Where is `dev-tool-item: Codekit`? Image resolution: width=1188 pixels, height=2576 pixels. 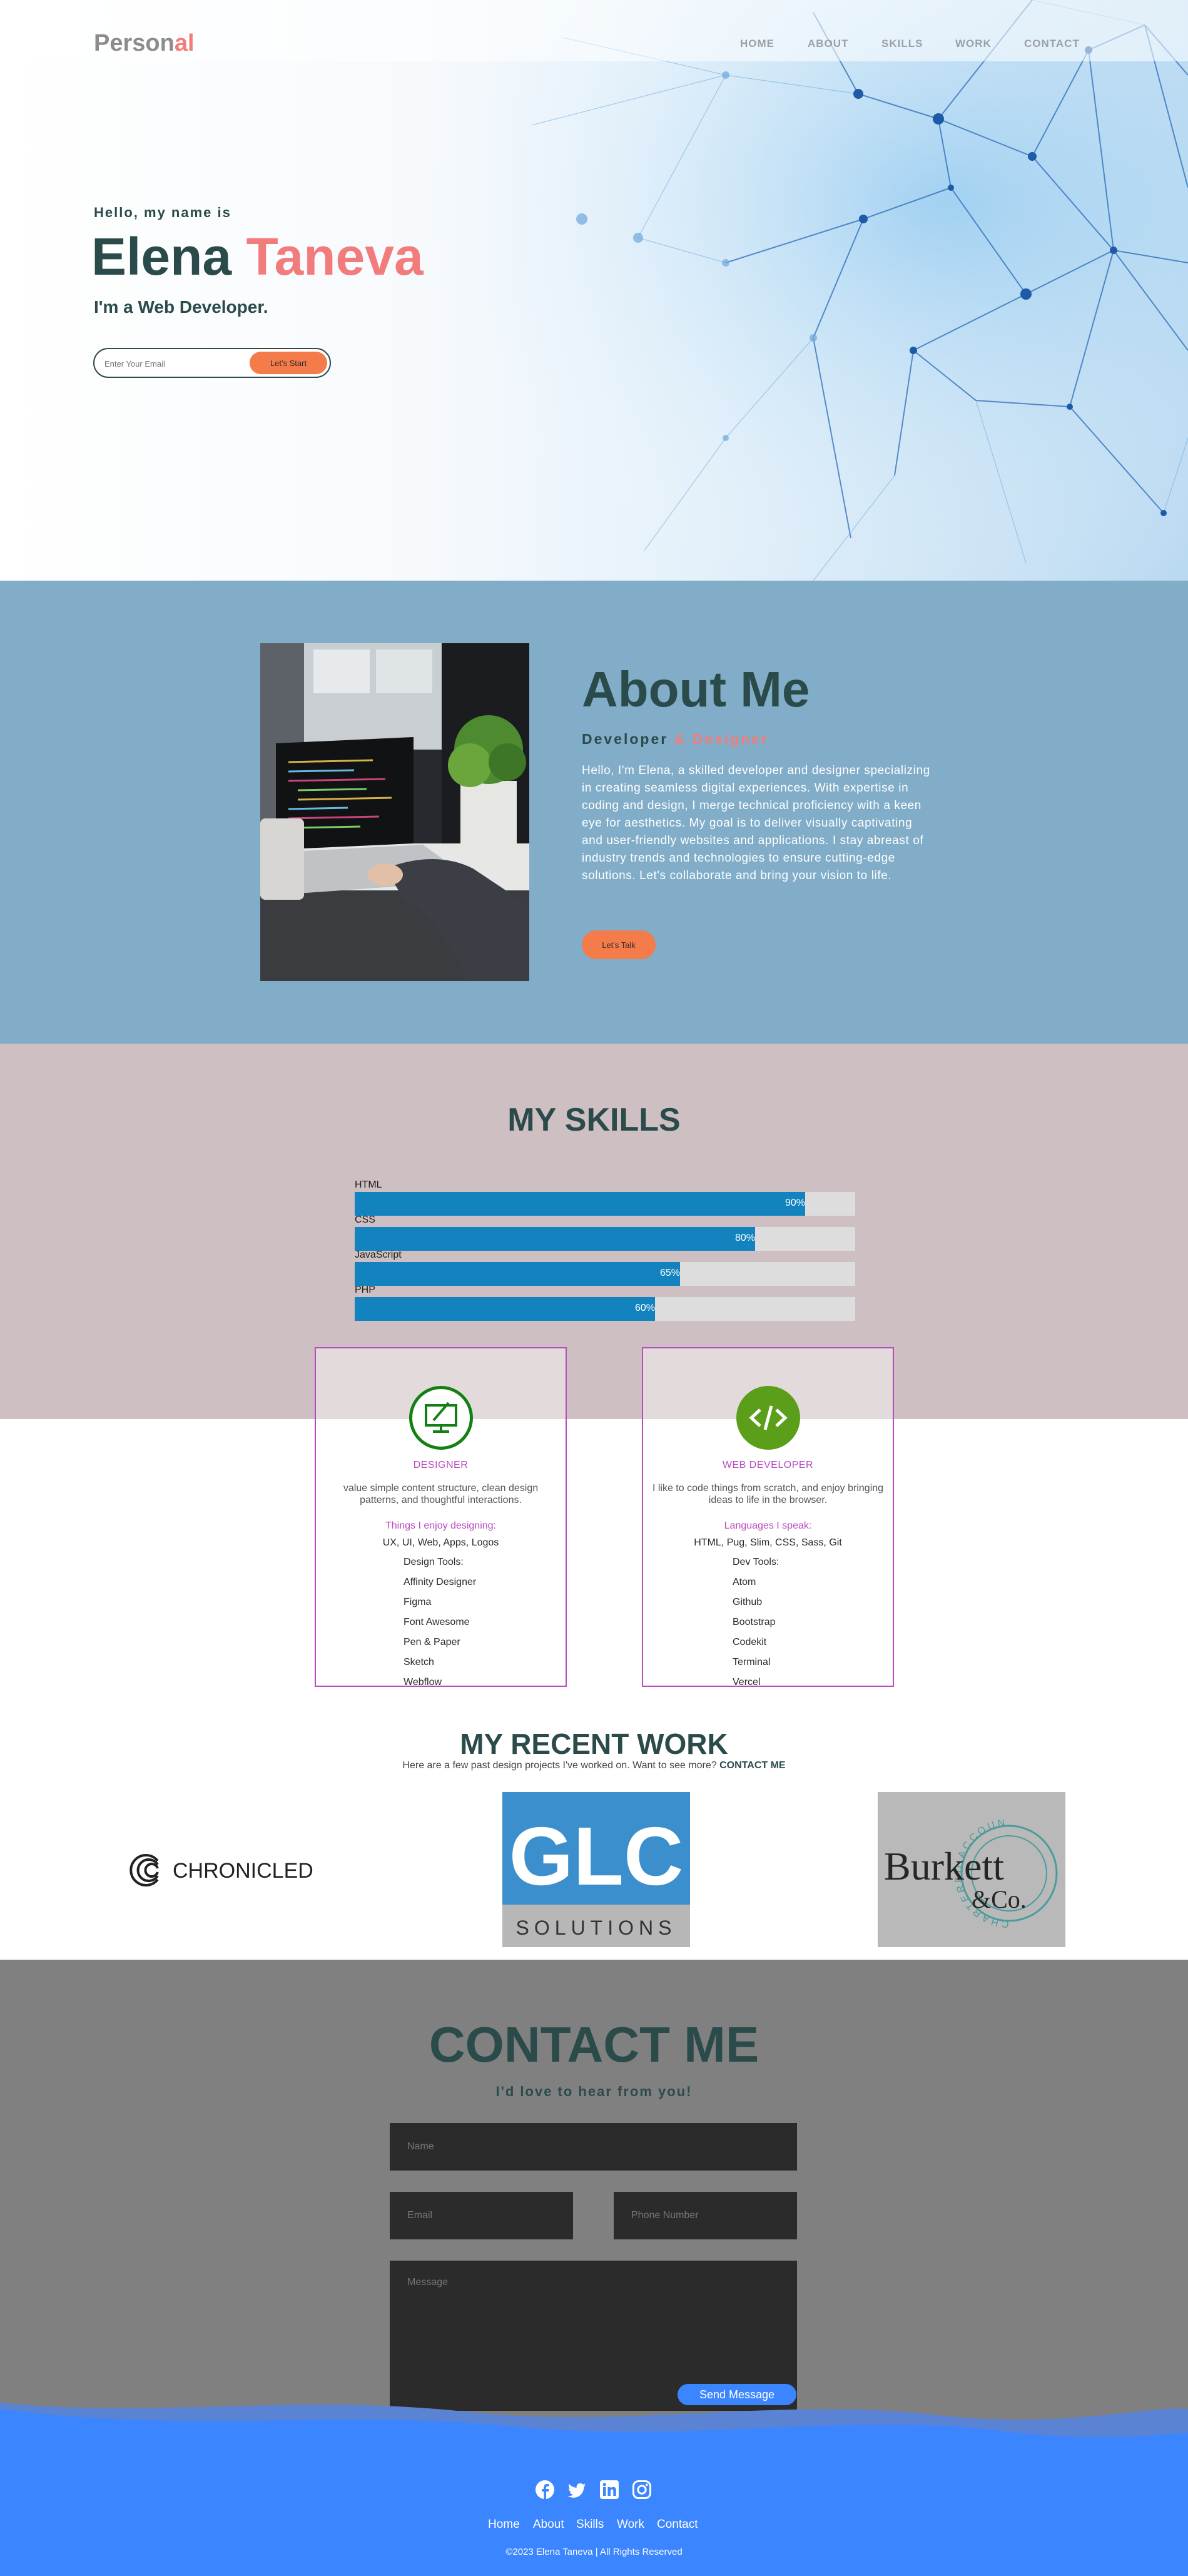
dev-tool-item: Codekit is located at coordinates (750, 1642).